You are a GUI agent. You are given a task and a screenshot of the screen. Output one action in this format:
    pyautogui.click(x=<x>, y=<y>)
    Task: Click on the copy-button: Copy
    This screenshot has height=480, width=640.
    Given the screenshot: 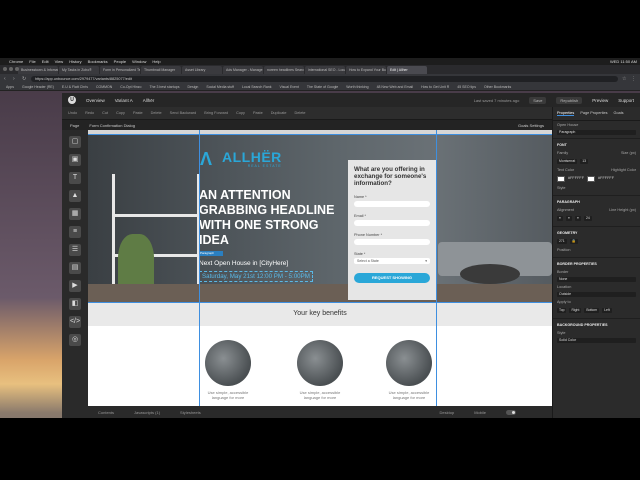 What is the action you would take?
    pyautogui.click(x=120, y=113)
    